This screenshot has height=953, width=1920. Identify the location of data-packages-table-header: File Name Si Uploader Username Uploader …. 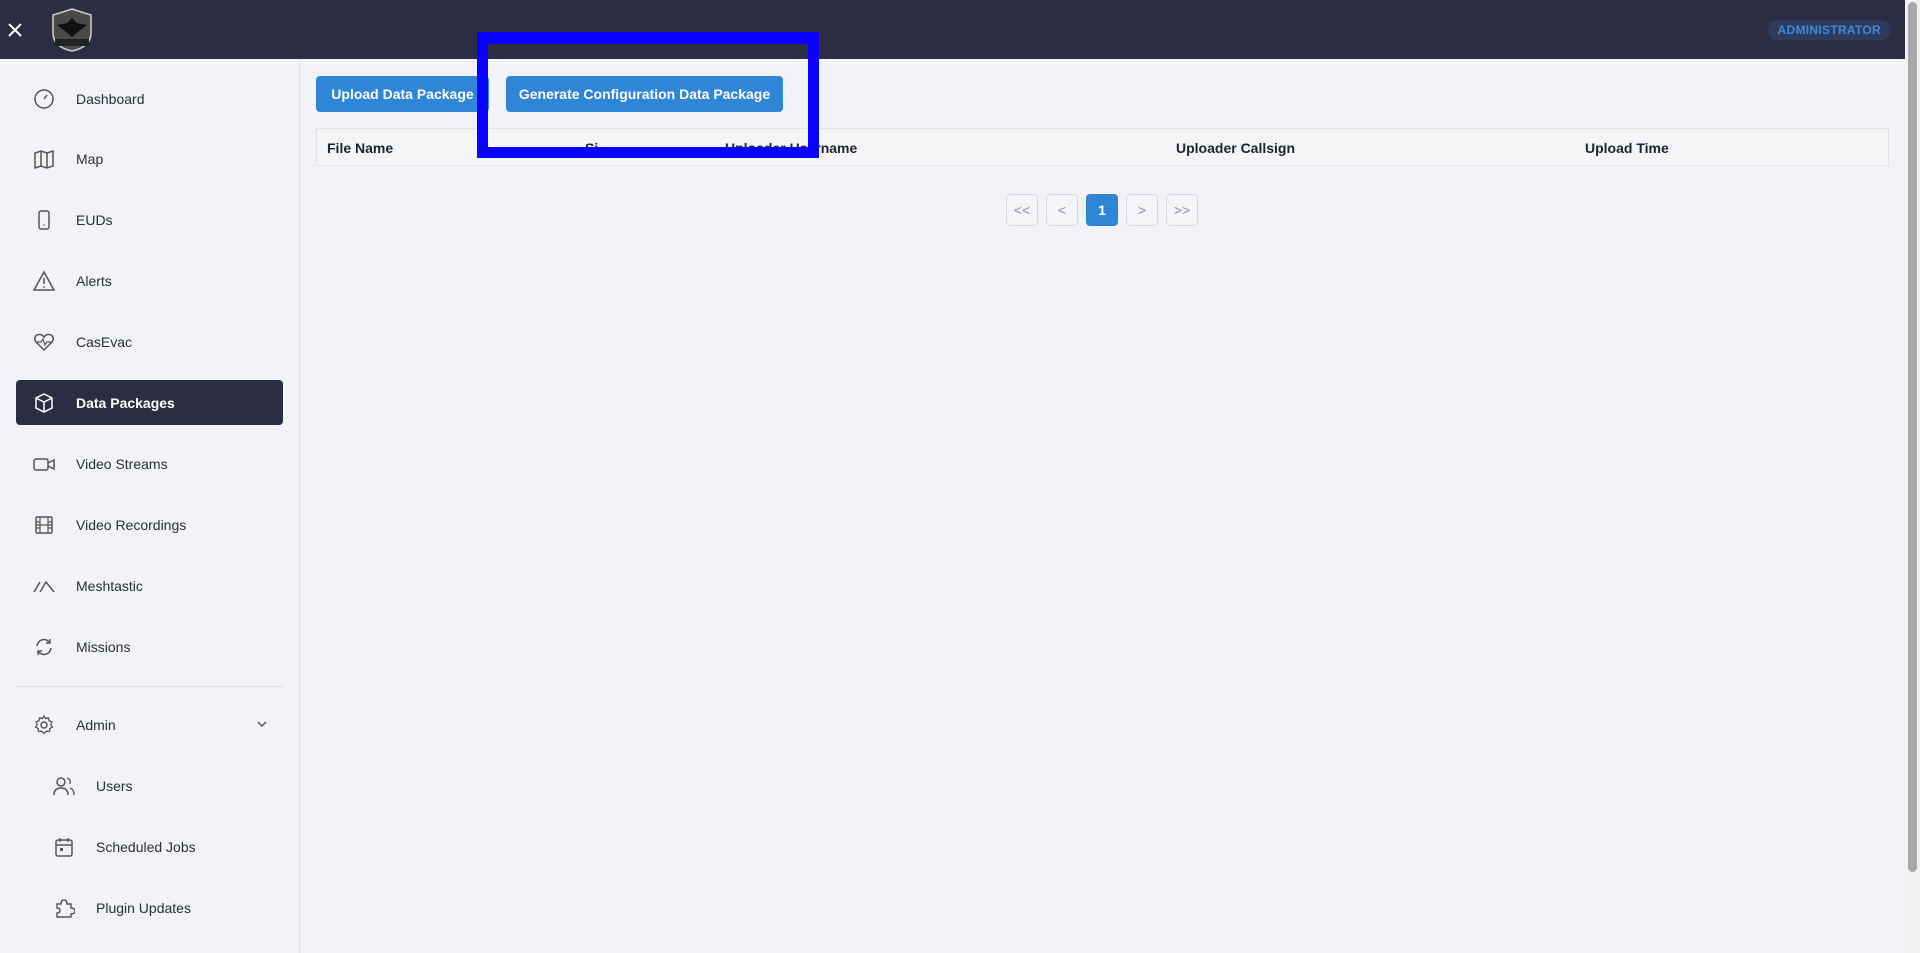
(1102, 147).